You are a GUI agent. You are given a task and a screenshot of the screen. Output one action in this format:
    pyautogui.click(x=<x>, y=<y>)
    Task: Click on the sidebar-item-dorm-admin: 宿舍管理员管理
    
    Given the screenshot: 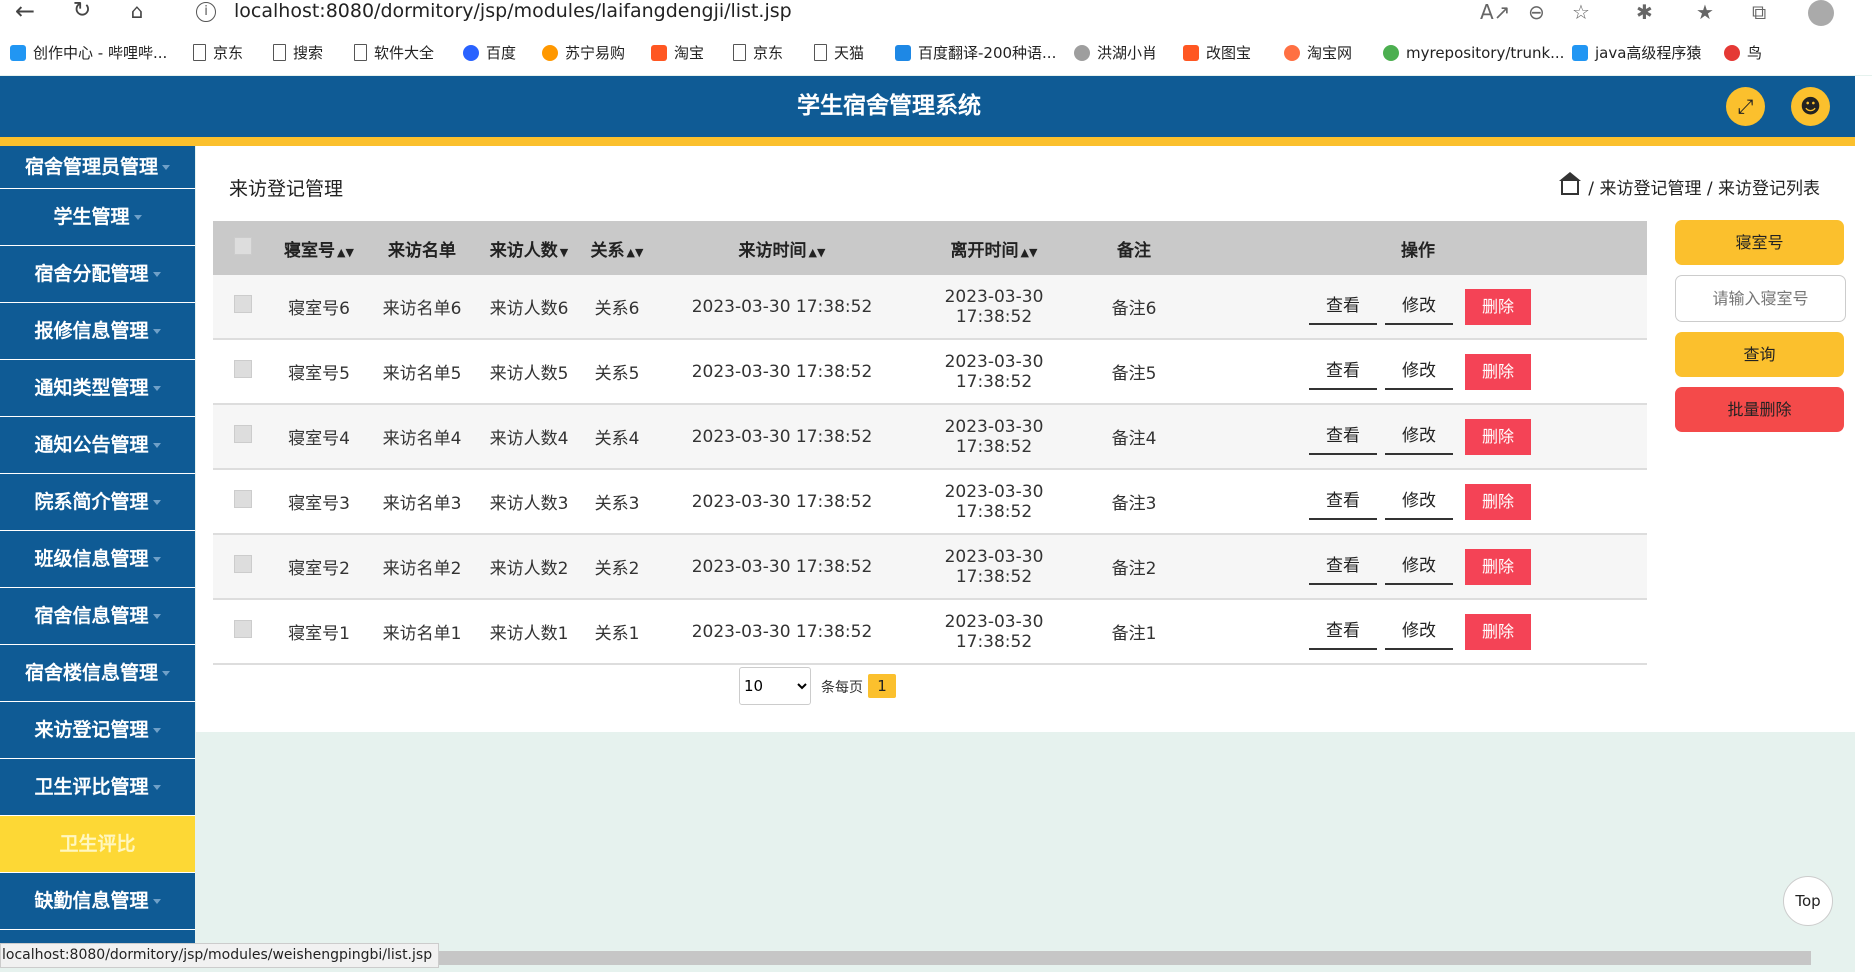 What is the action you would take?
    pyautogui.click(x=97, y=167)
    